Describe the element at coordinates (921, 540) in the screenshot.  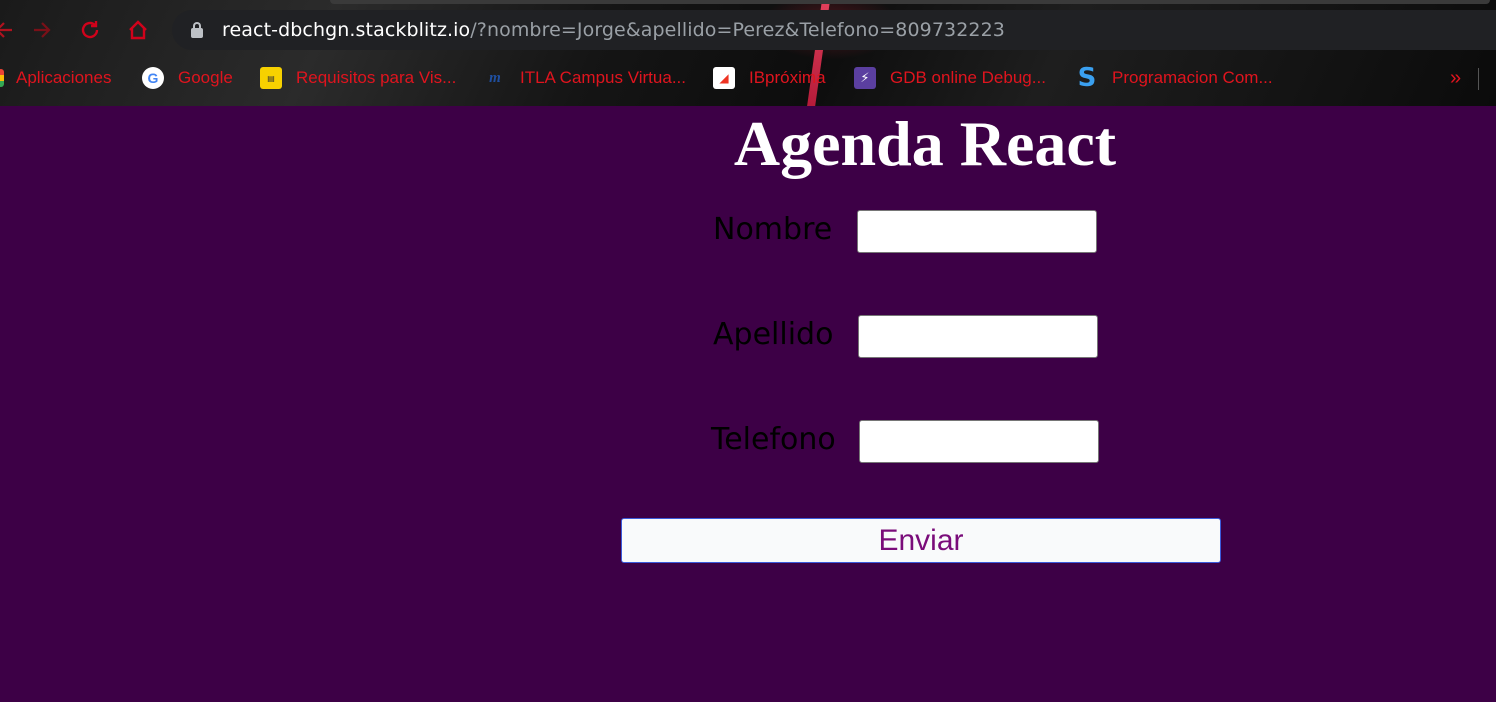
I see `enviar-button: Enviar` at that location.